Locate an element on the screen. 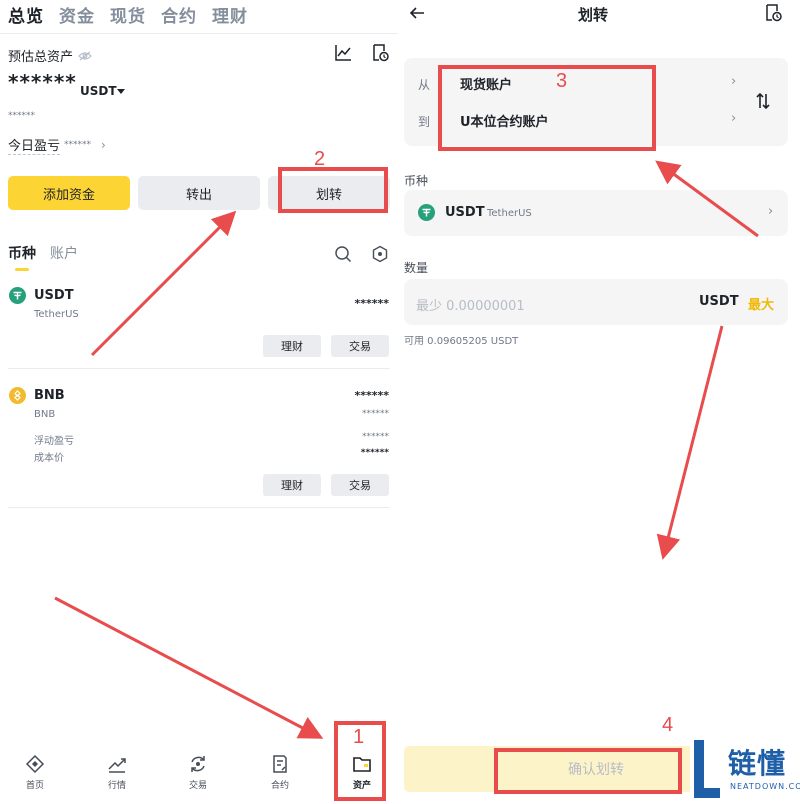  nav-futures-label: 合约 is located at coordinates (279, 786).